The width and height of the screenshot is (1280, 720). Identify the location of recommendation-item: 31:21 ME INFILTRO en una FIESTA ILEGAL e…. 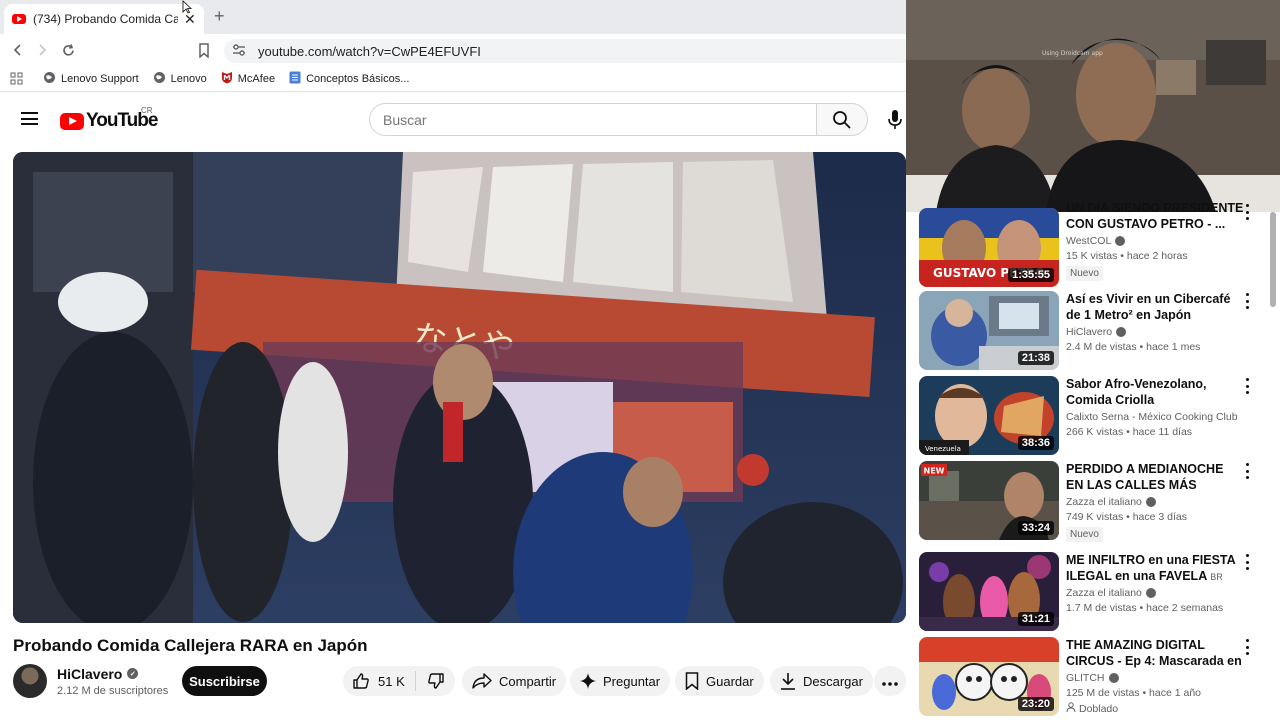
(1094, 592).